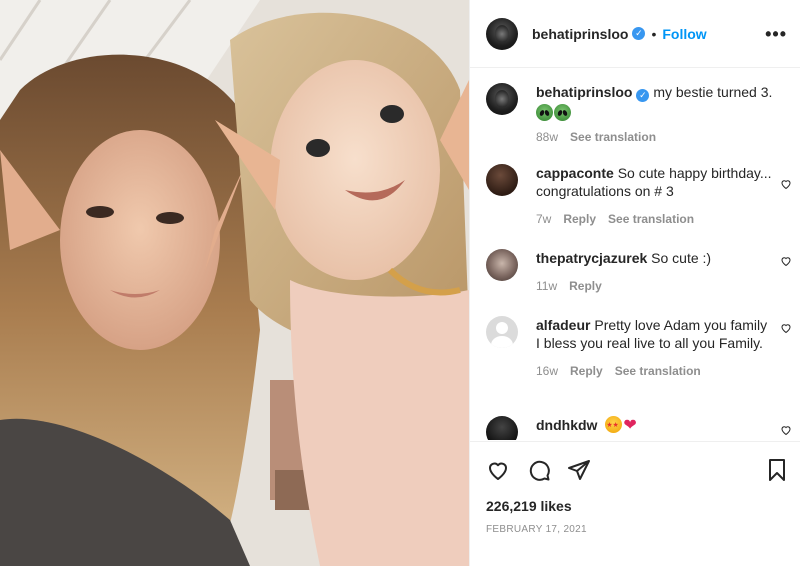  I want to click on comment-icon, so click(539, 470).